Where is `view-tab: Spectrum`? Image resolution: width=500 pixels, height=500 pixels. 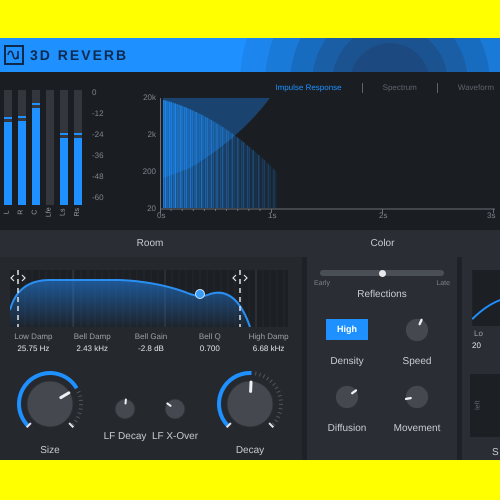
view-tab: Spectrum is located at coordinates (399, 88).